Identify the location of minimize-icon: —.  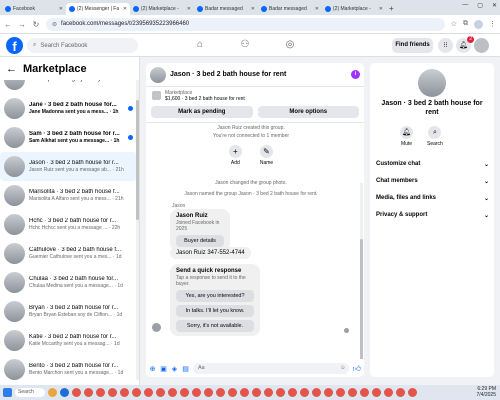
(465, 5).